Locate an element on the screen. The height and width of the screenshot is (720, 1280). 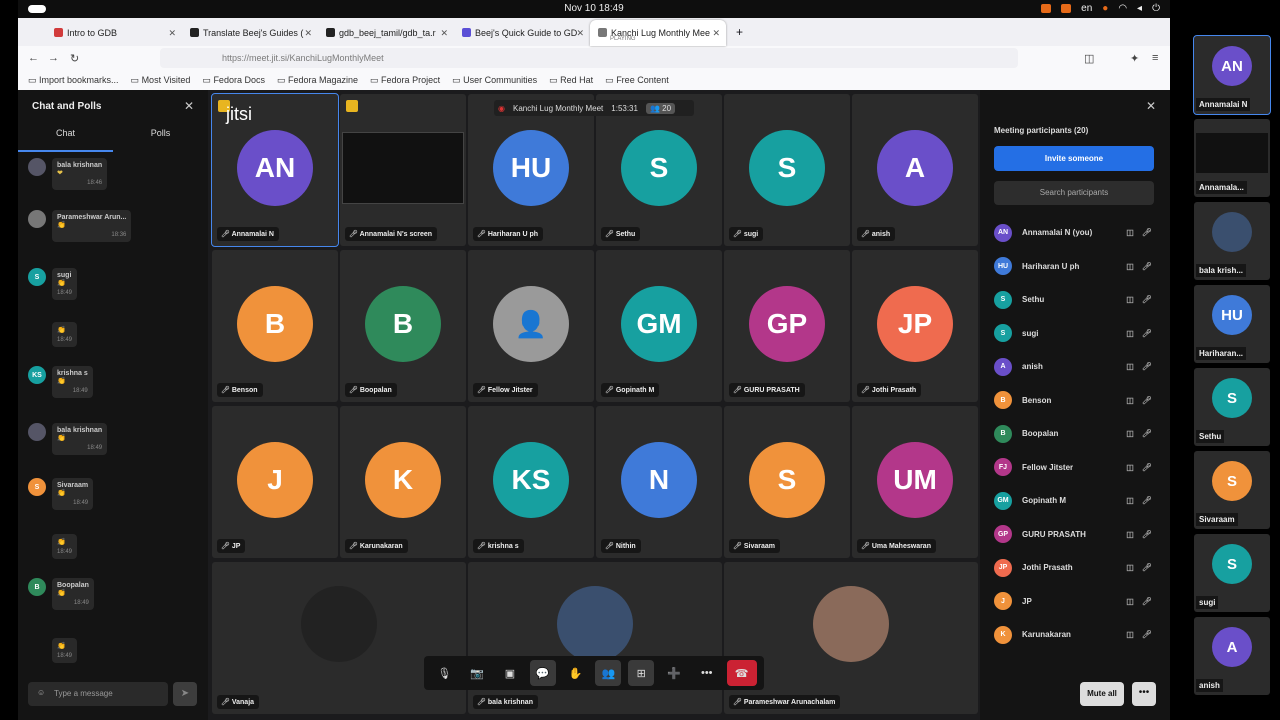
participant-tile: JP 🎤︎ Jothi Prasath is located at coordinates (915, 326).